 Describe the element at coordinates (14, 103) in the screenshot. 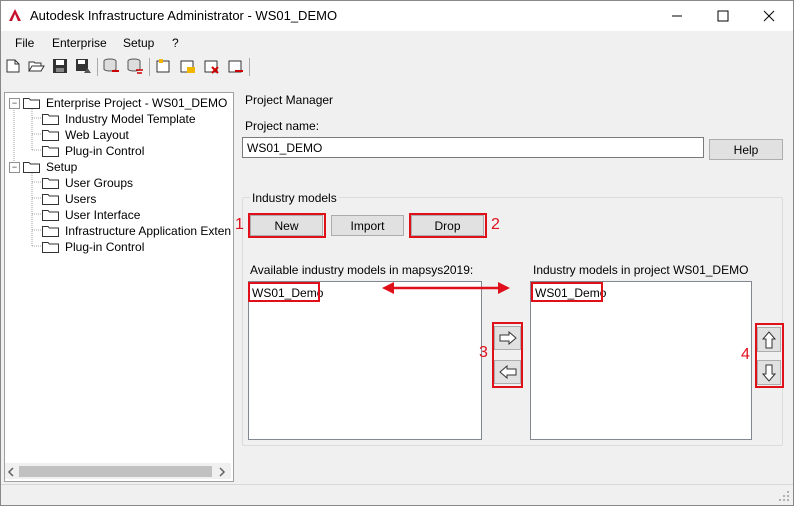

I see `collapse-enterprise-icon: −` at that location.